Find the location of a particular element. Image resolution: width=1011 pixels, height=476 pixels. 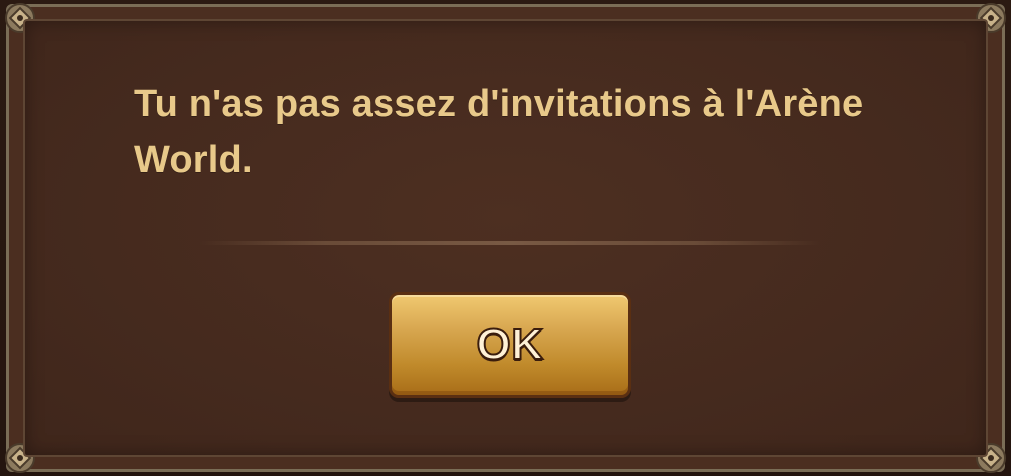

ok-button-label: OK is located at coordinates (510, 344).